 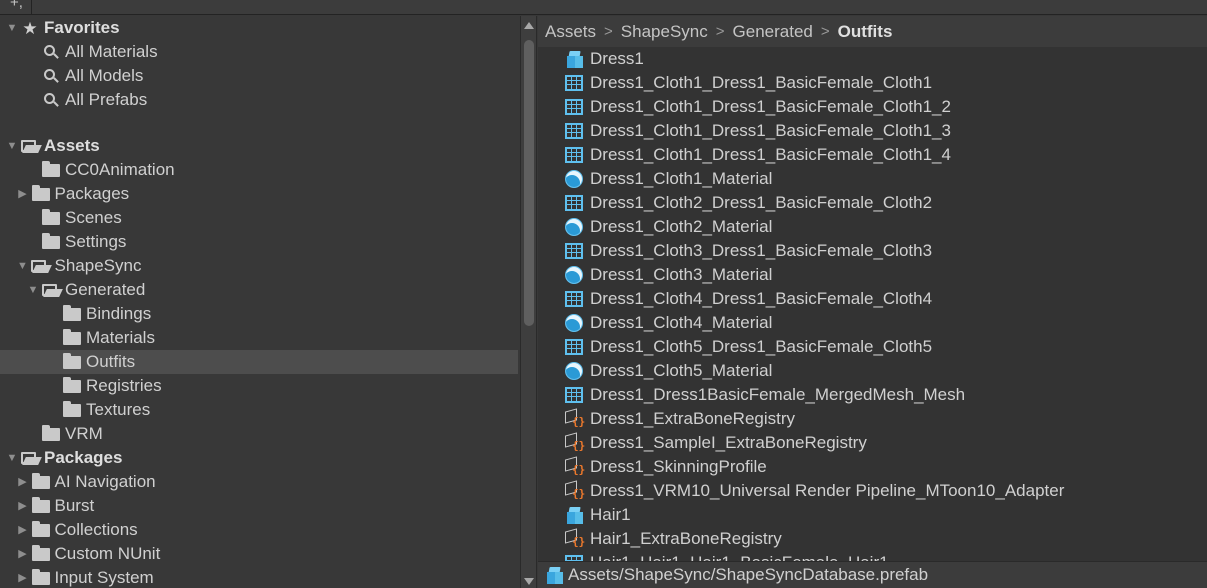 What do you see at coordinates (105, 289) in the screenshot?
I see `tree-item-label: Generated` at bounding box center [105, 289].